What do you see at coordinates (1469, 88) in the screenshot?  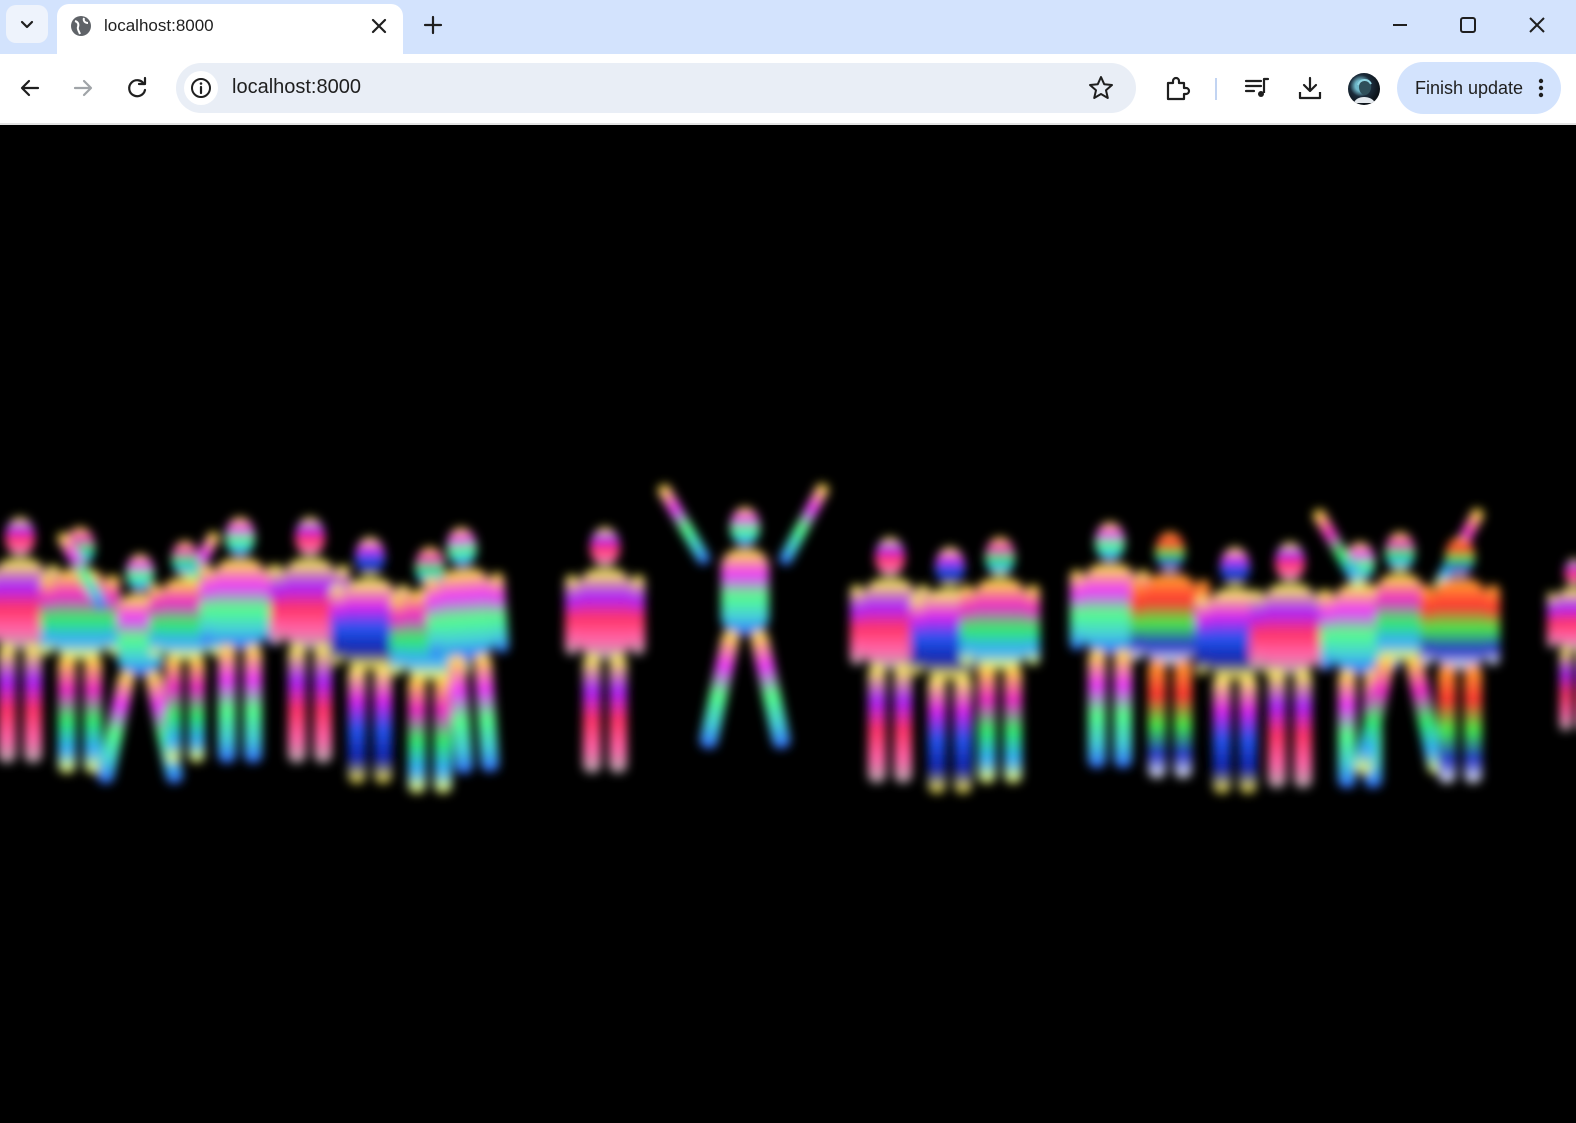 I see `finish-update-label: Finish update` at bounding box center [1469, 88].